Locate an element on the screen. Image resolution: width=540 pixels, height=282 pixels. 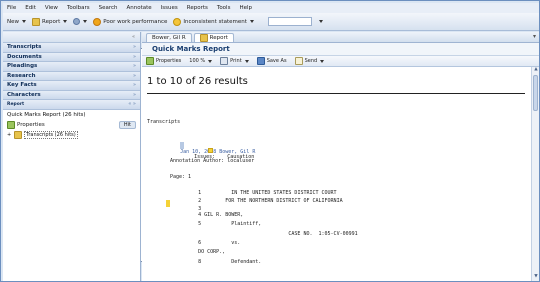
tab-bower-label: Bower, Gil R is located at coordinates (169, 38).